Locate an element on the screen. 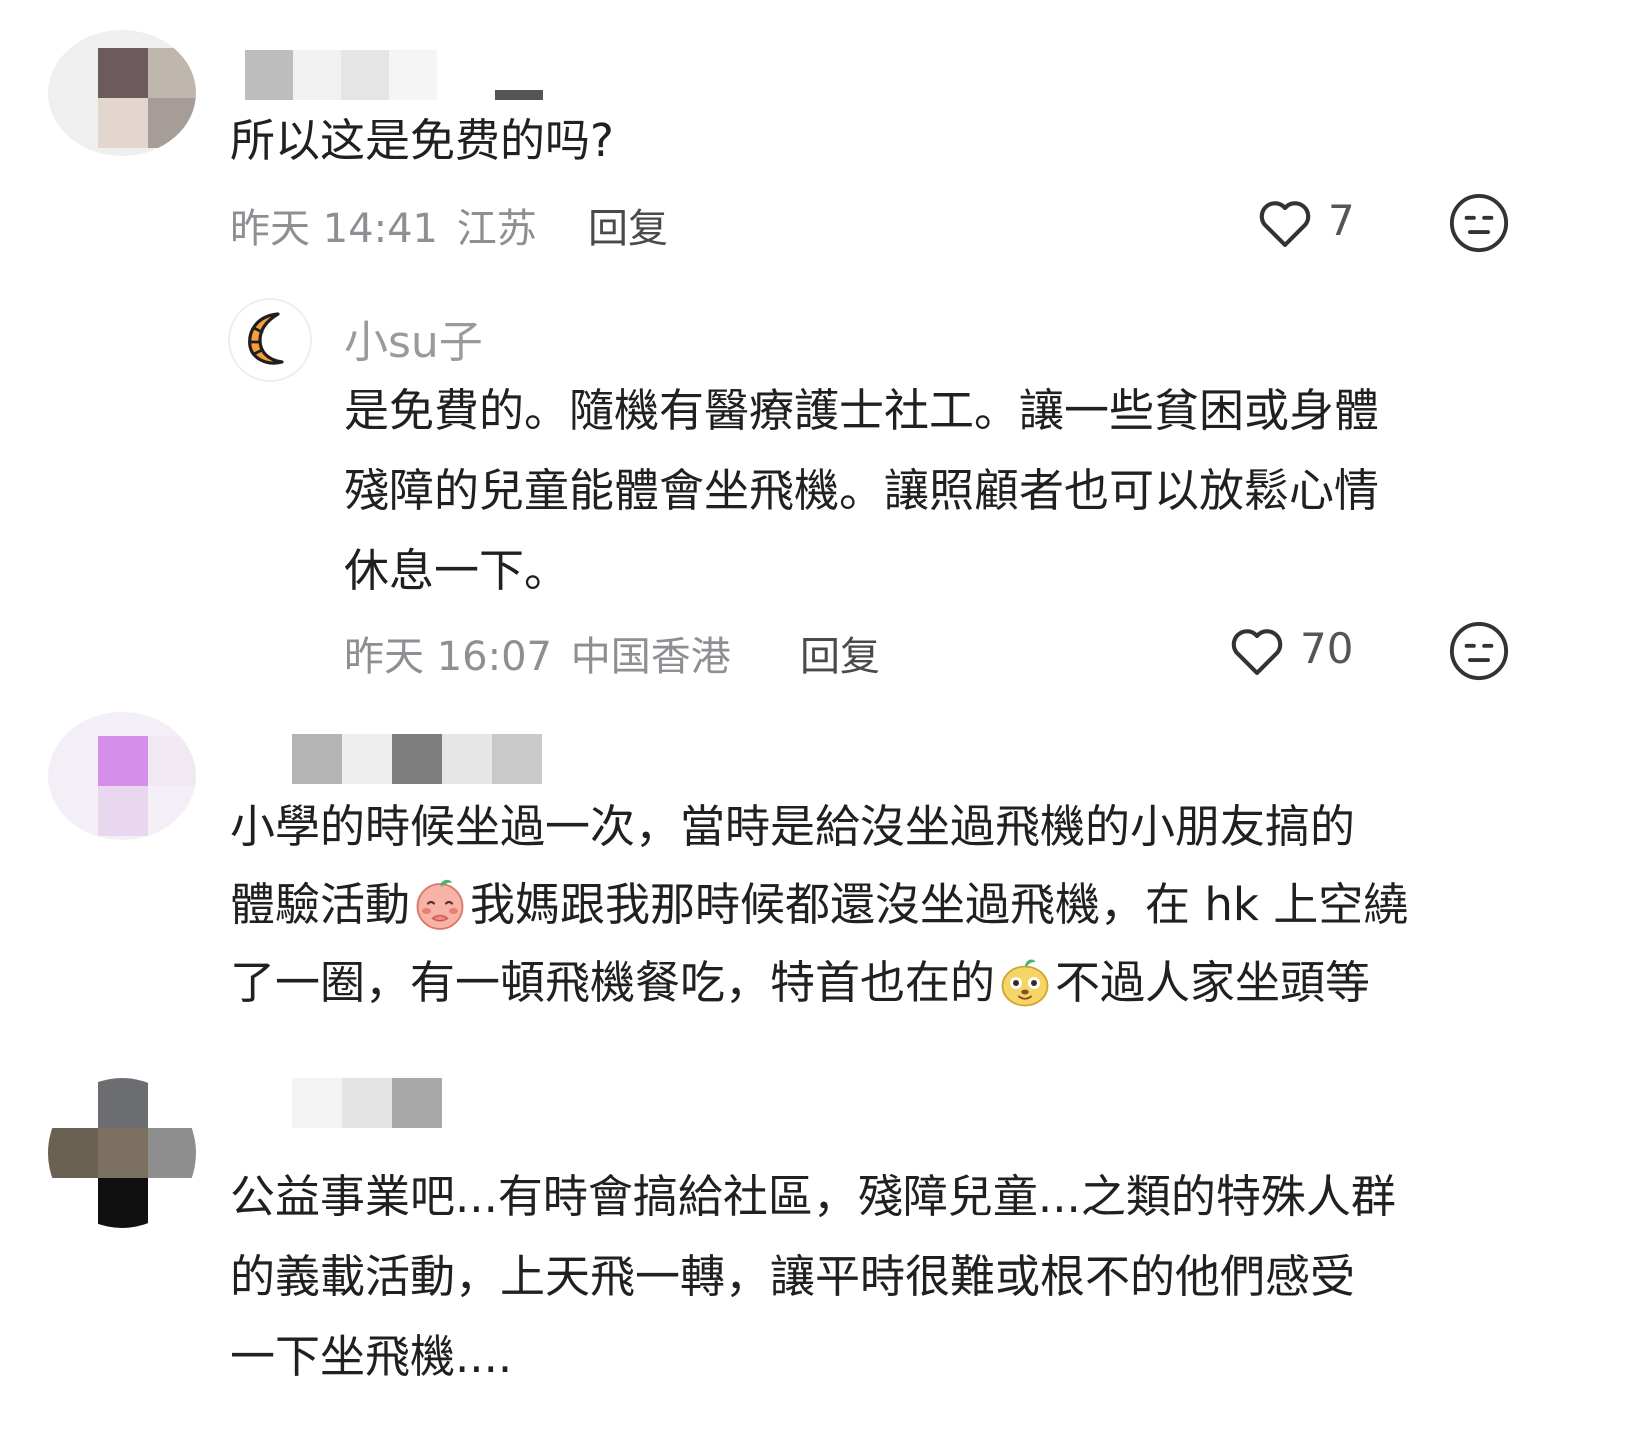  timestamp: 昨天 14:41 is located at coordinates (334, 229).